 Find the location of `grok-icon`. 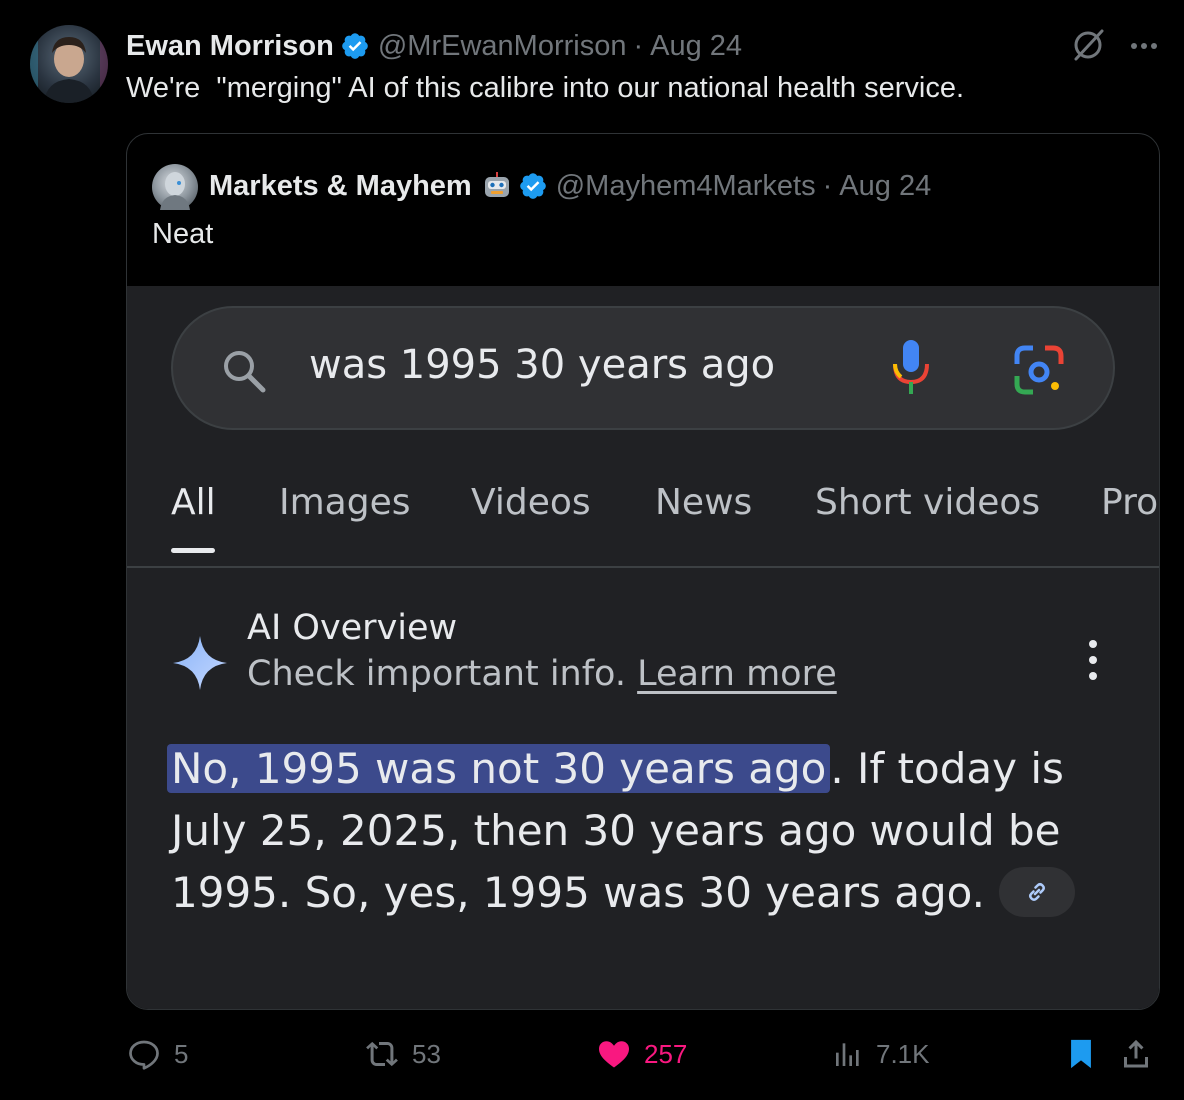

grok-icon is located at coordinates (1088, 45).